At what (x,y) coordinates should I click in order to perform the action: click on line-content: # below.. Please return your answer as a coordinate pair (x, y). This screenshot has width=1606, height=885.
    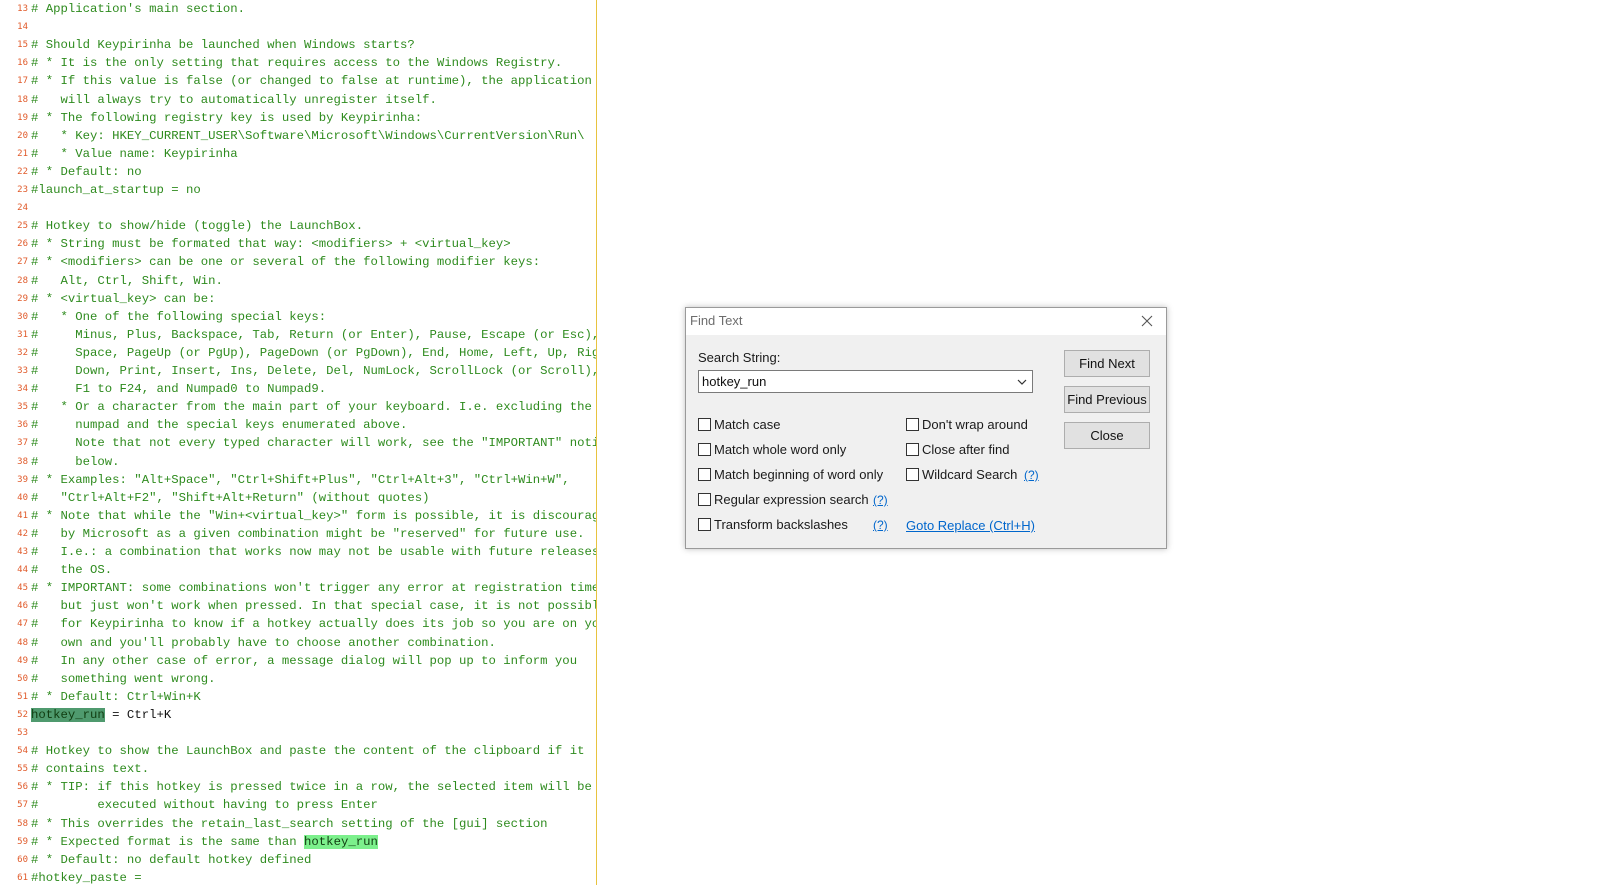
    Looking at the image, I should click on (75, 461).